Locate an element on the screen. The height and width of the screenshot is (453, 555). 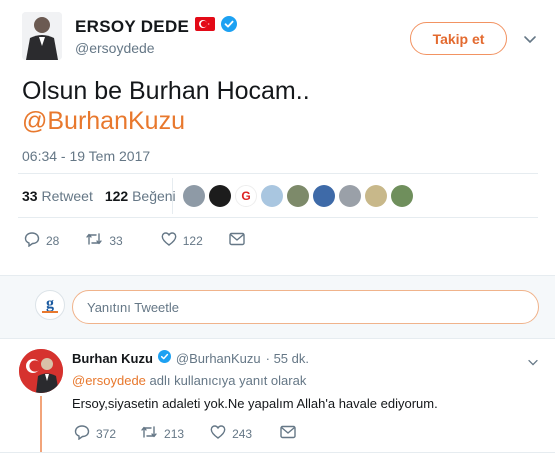
reply-actions: 372 213 243 is located at coordinates (185, 433).